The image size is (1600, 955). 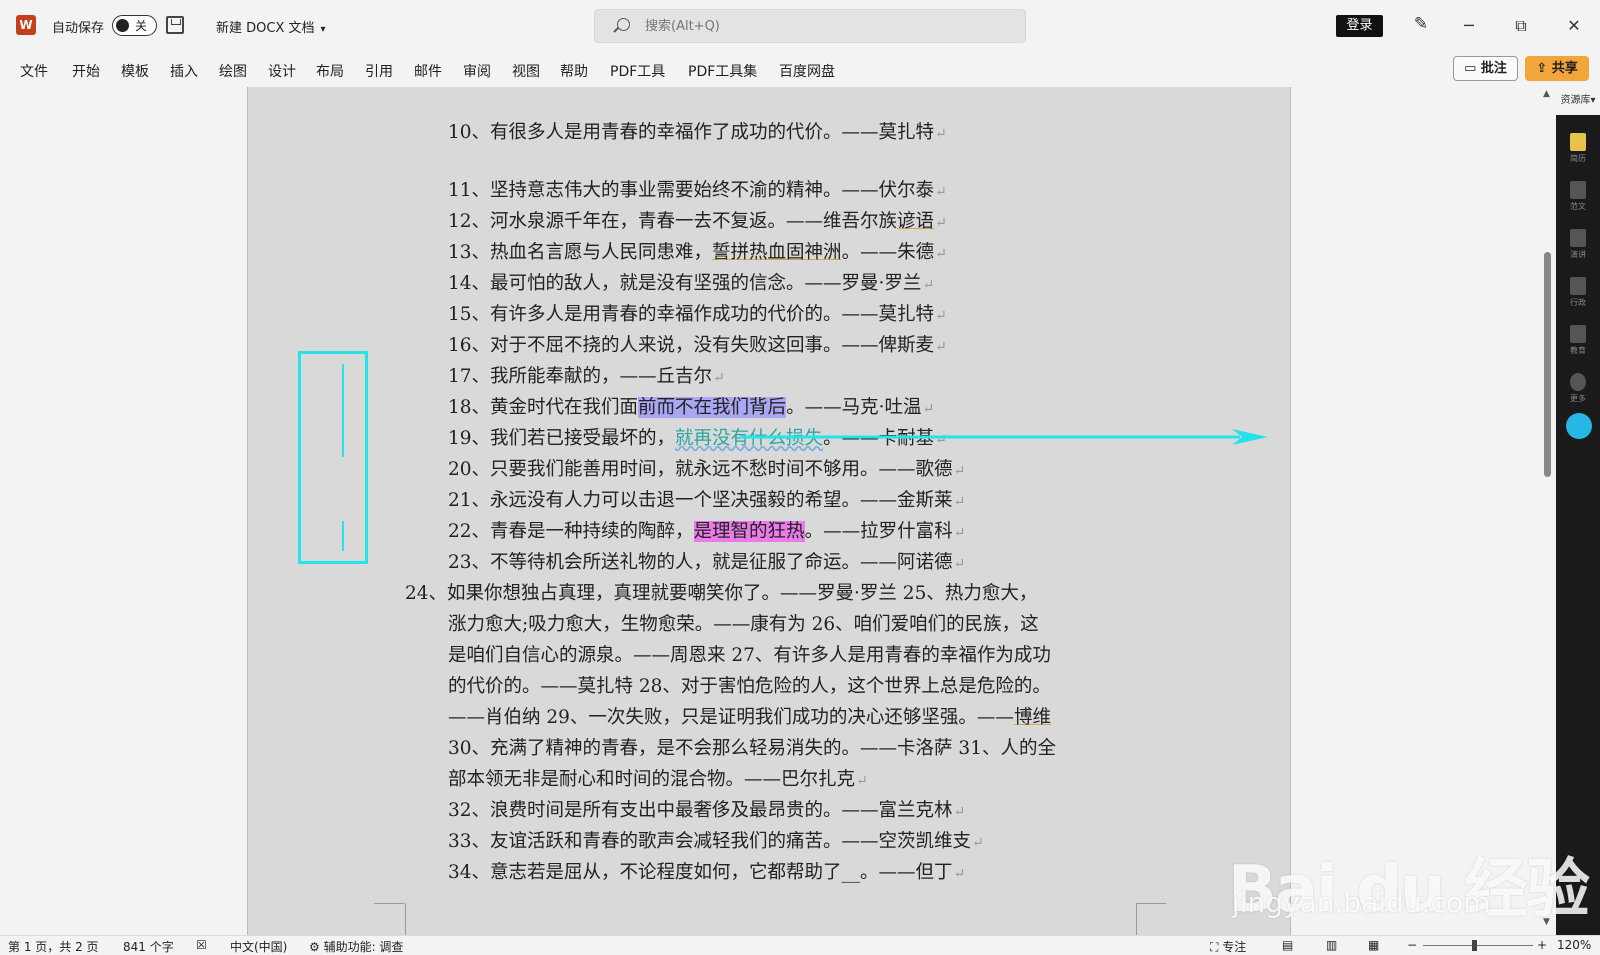 What do you see at coordinates (1216, 947) in the screenshot?
I see `focus-icon: ⛶` at bounding box center [1216, 947].